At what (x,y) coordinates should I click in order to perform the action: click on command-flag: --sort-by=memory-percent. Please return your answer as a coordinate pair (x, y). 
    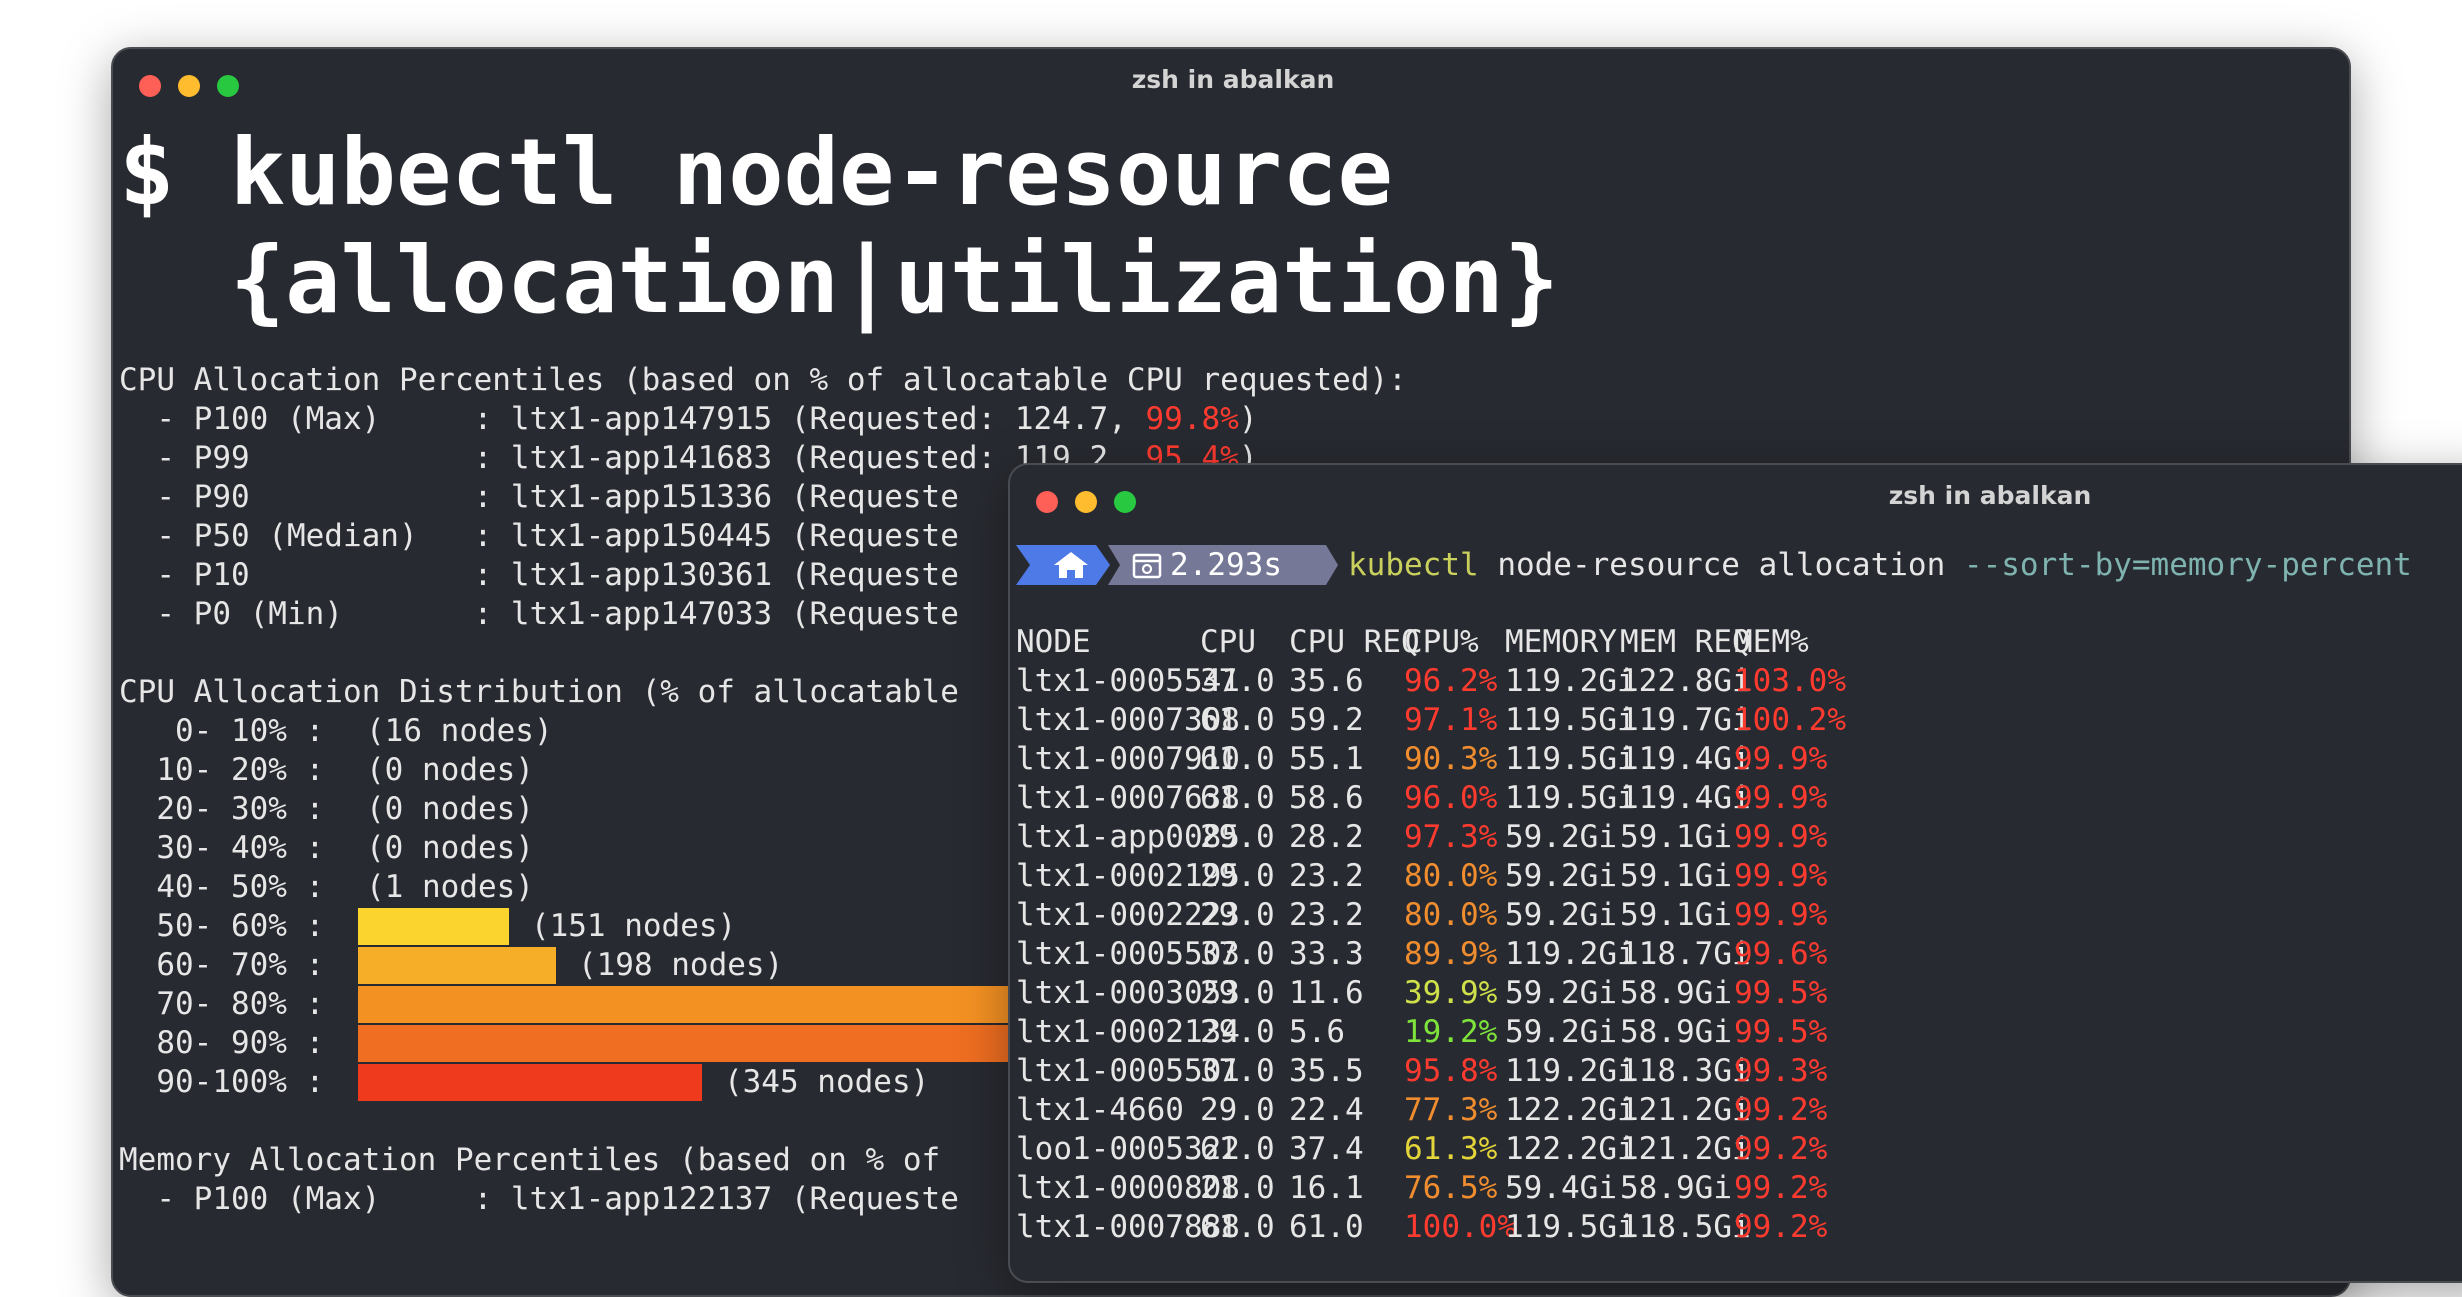
    Looking at the image, I should click on (2187, 565).